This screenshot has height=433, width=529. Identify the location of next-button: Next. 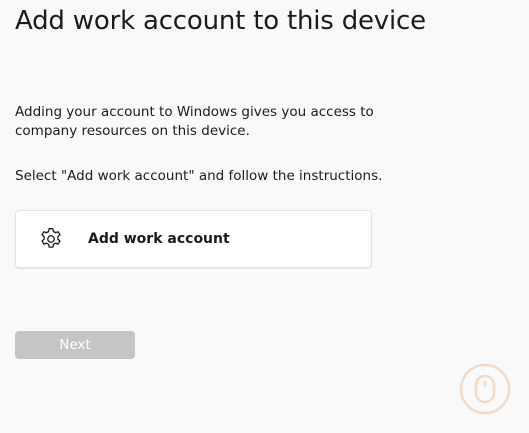
(75, 345).